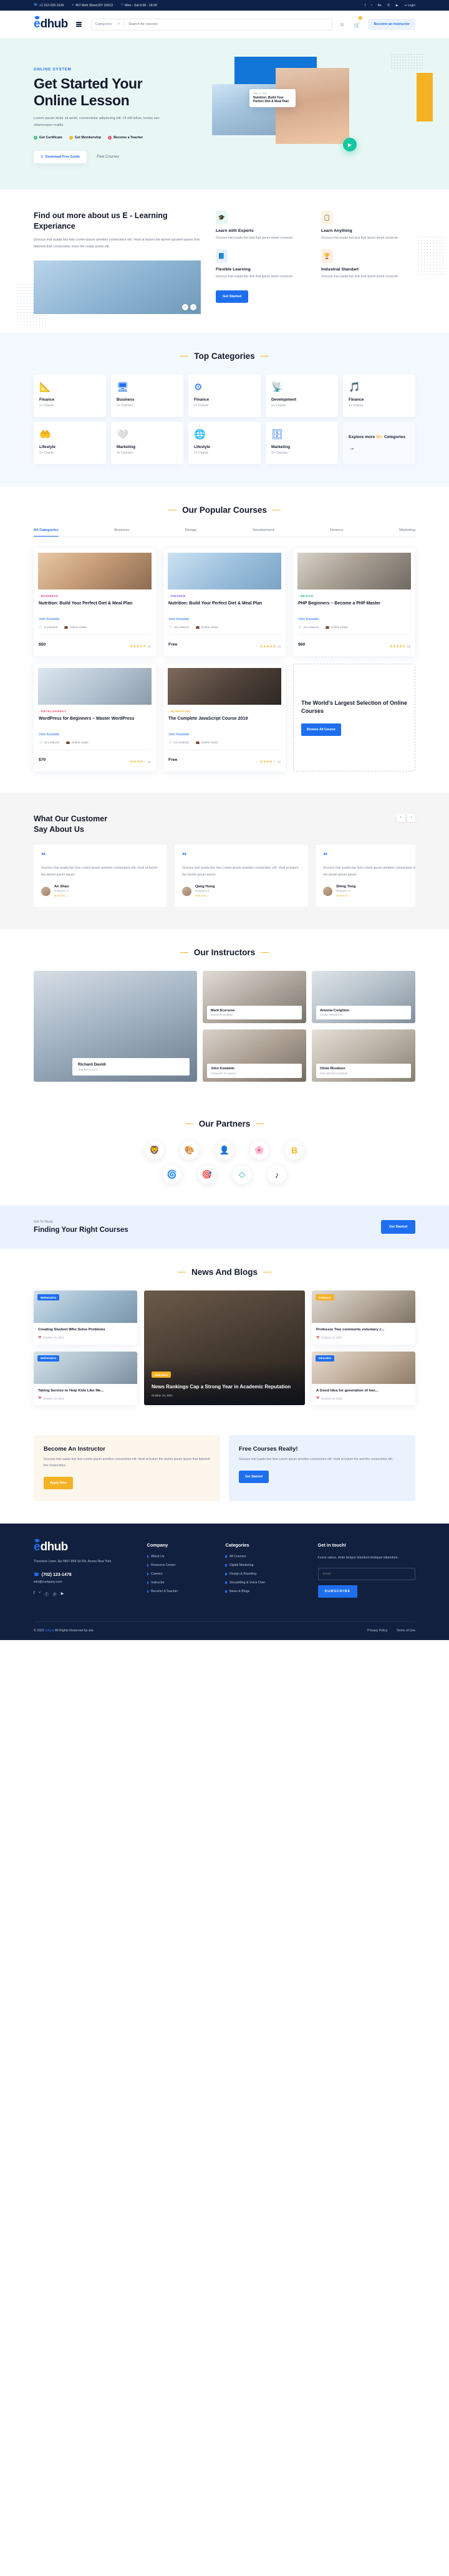 The width and height of the screenshot is (449, 2576). I want to click on user-account-icon: ☺, so click(341, 24).